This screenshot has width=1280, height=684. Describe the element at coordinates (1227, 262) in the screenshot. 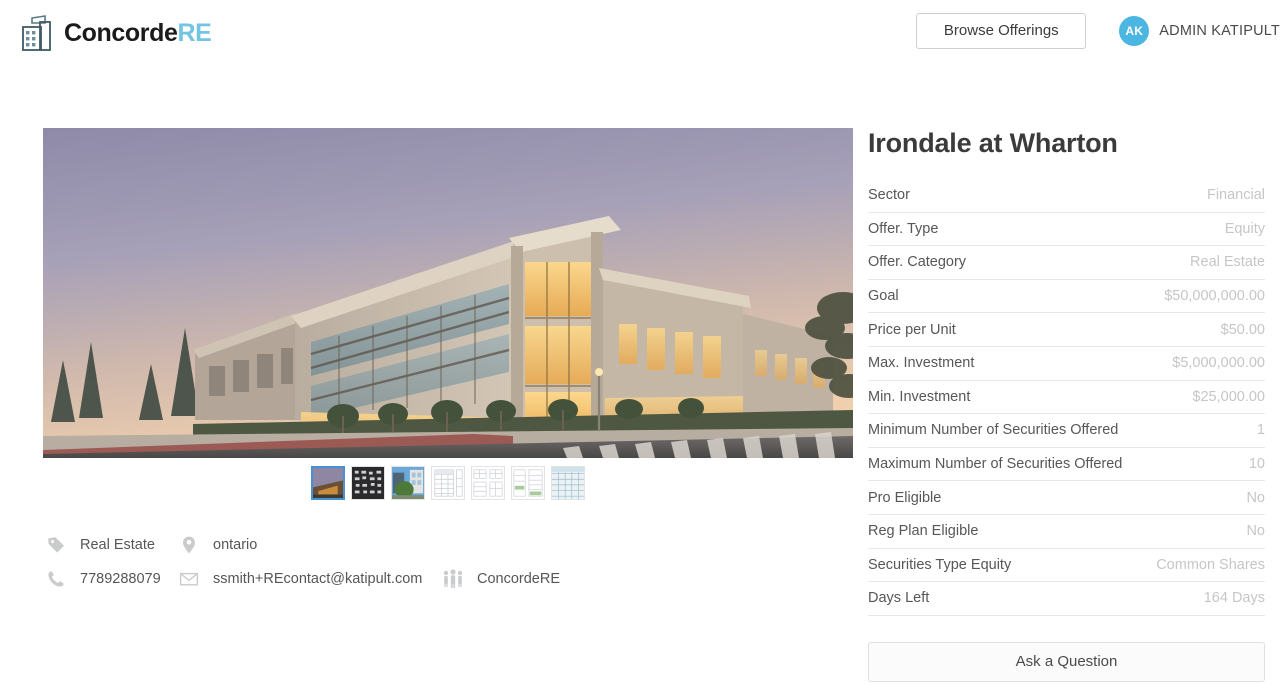

I see `detail-value: Real Estate` at that location.